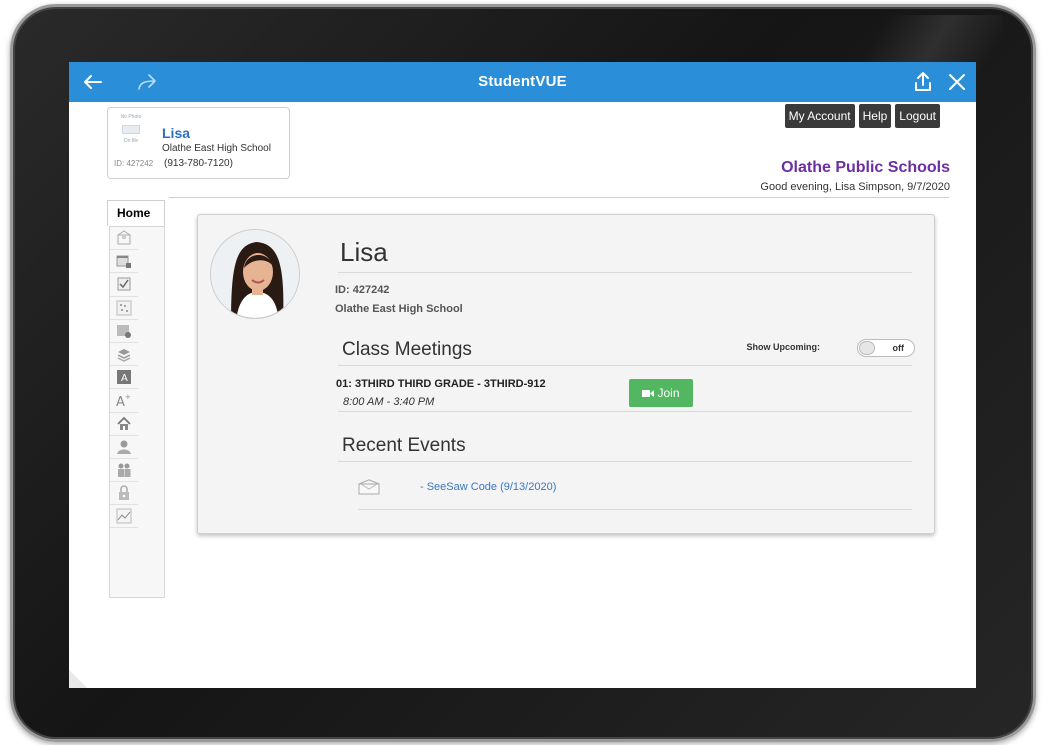 The width and height of the screenshot is (1043, 745). Describe the element at coordinates (124, 239) in the screenshot. I see `mail-icon` at that location.